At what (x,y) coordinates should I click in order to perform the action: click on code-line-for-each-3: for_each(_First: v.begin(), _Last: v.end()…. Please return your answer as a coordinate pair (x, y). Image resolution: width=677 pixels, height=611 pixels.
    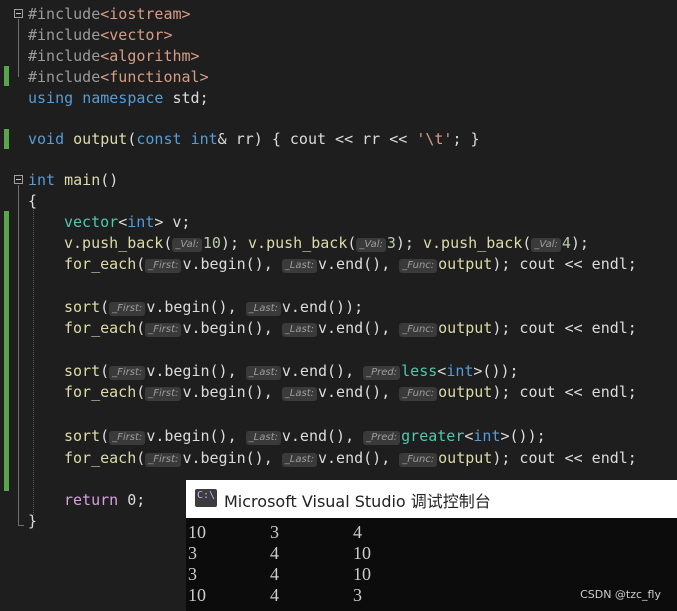
    Looking at the image, I should click on (350, 392).